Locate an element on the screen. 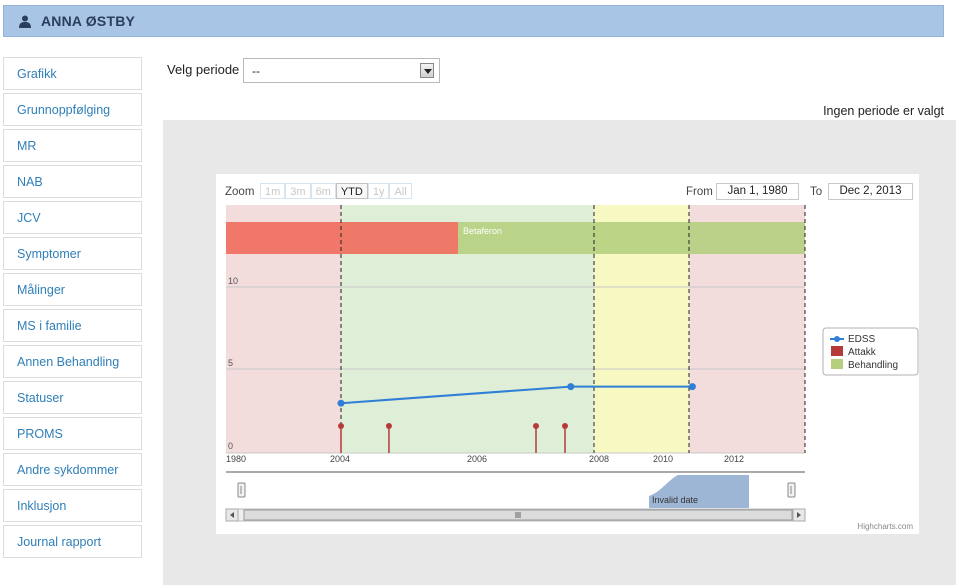 The height and width of the screenshot is (585, 956). y-tick-label: 0 is located at coordinates (230, 446).